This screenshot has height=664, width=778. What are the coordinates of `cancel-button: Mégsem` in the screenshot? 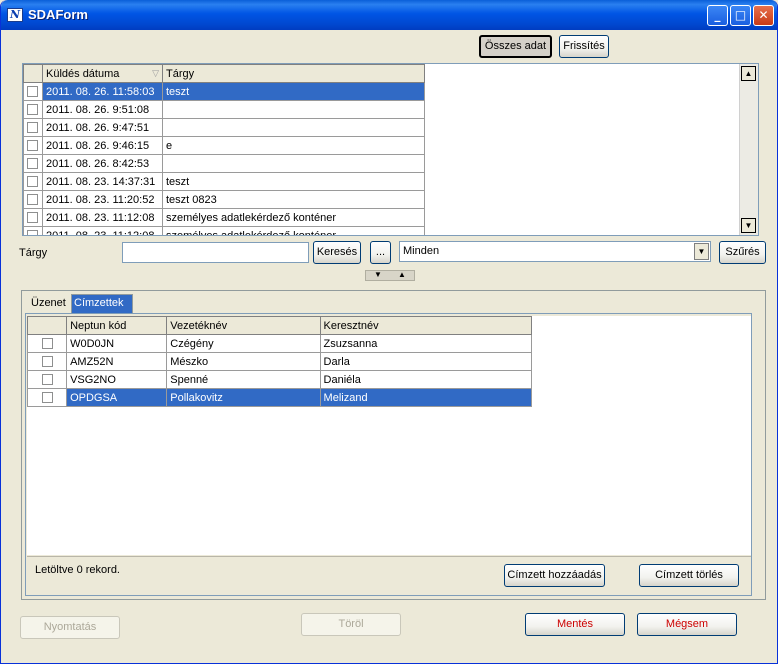 It's located at (687, 624).